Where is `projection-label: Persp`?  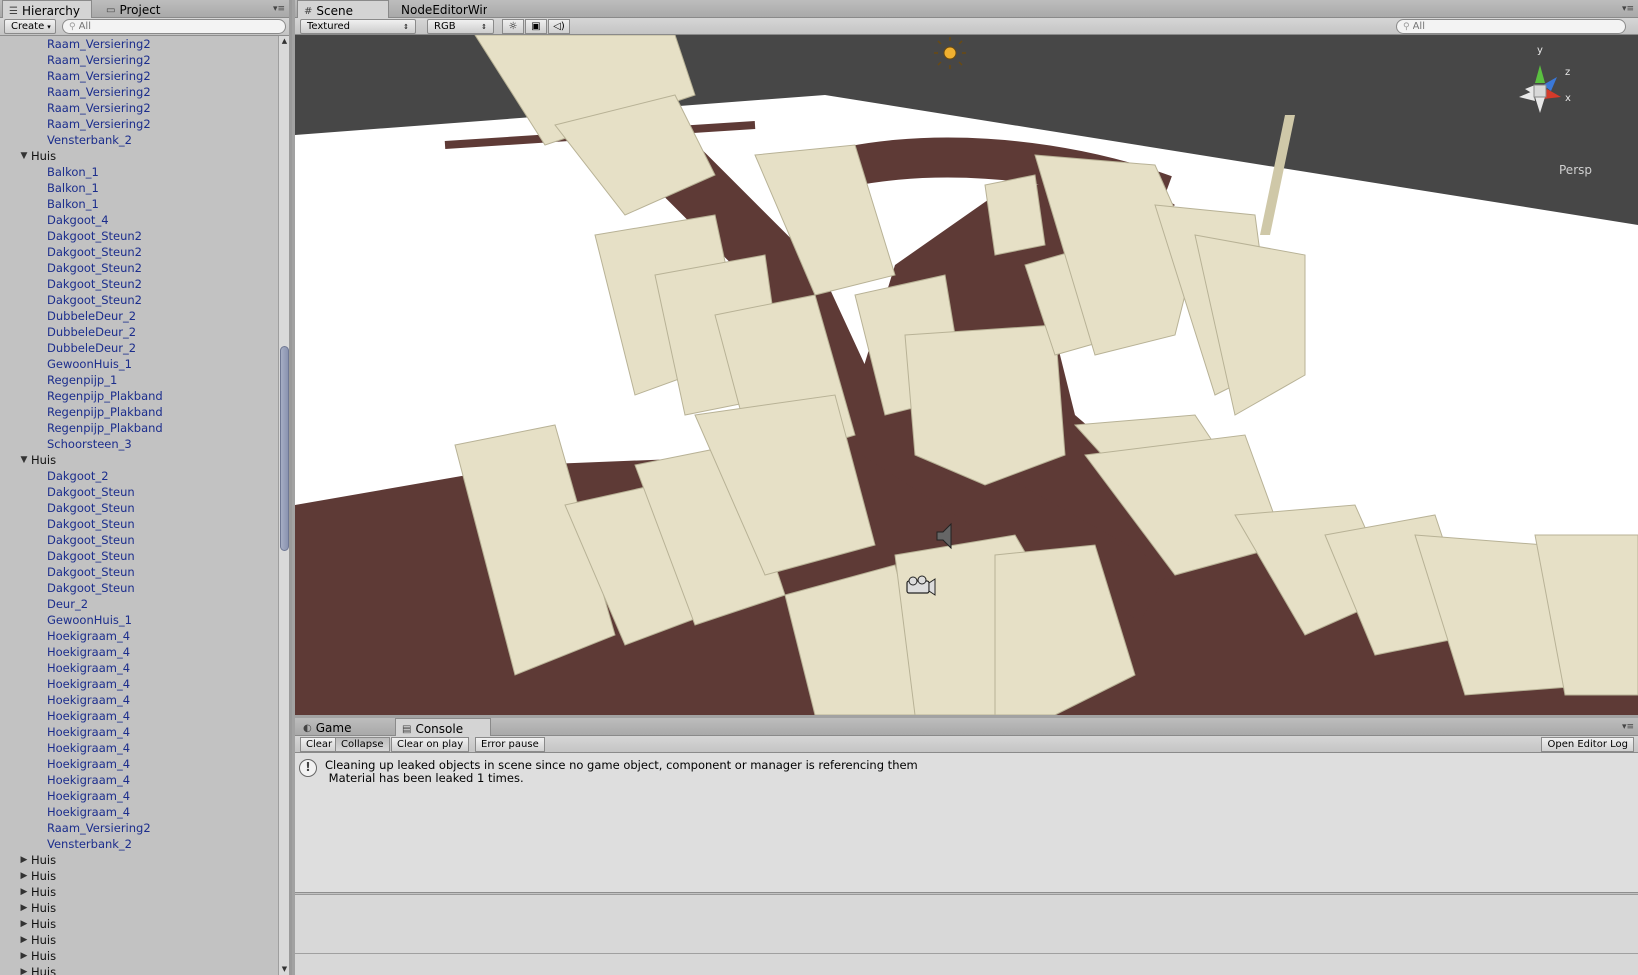
projection-label: Persp is located at coordinates (1575, 170).